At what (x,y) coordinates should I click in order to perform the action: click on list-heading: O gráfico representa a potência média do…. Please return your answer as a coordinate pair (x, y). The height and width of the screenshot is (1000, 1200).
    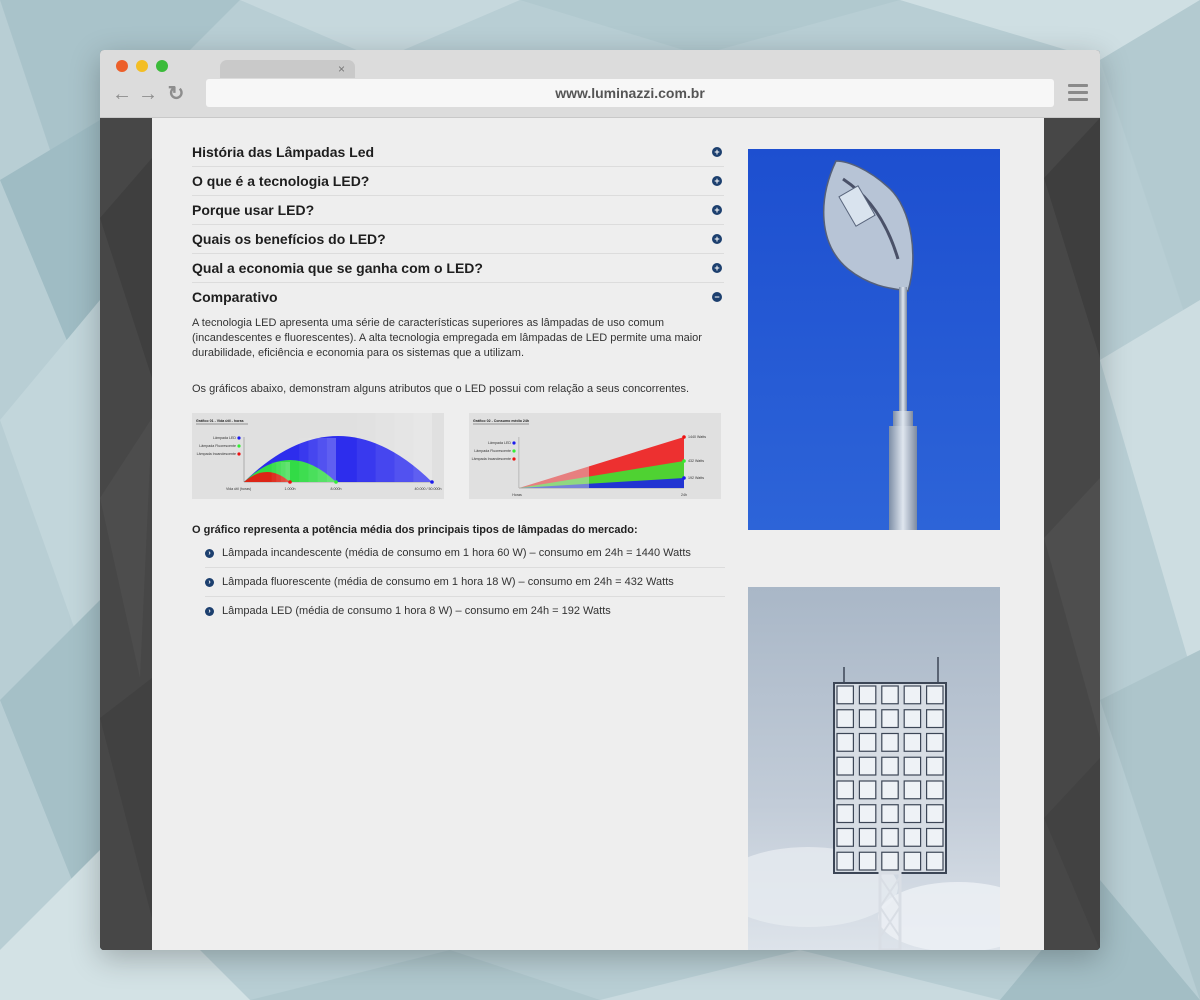
    Looking at the image, I should click on (415, 530).